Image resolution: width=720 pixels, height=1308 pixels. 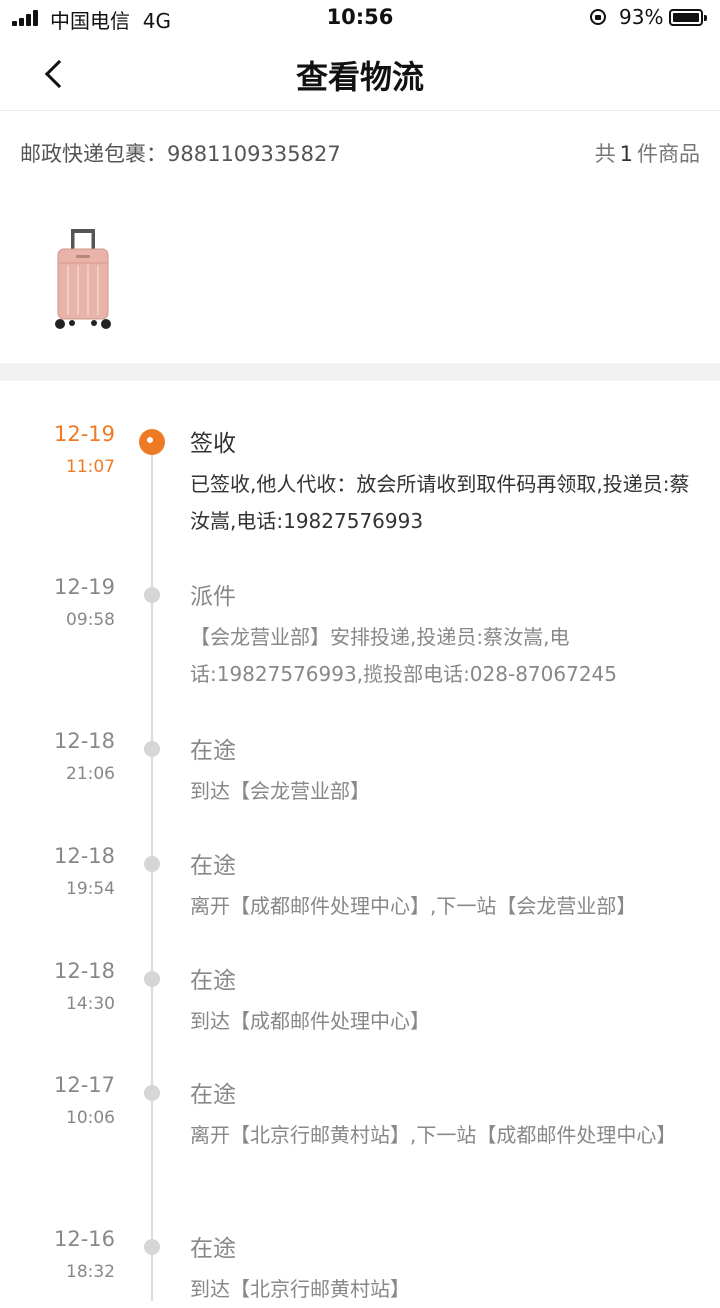 I want to click on event-description: 到达【会龙营业部】, so click(x=280, y=791).